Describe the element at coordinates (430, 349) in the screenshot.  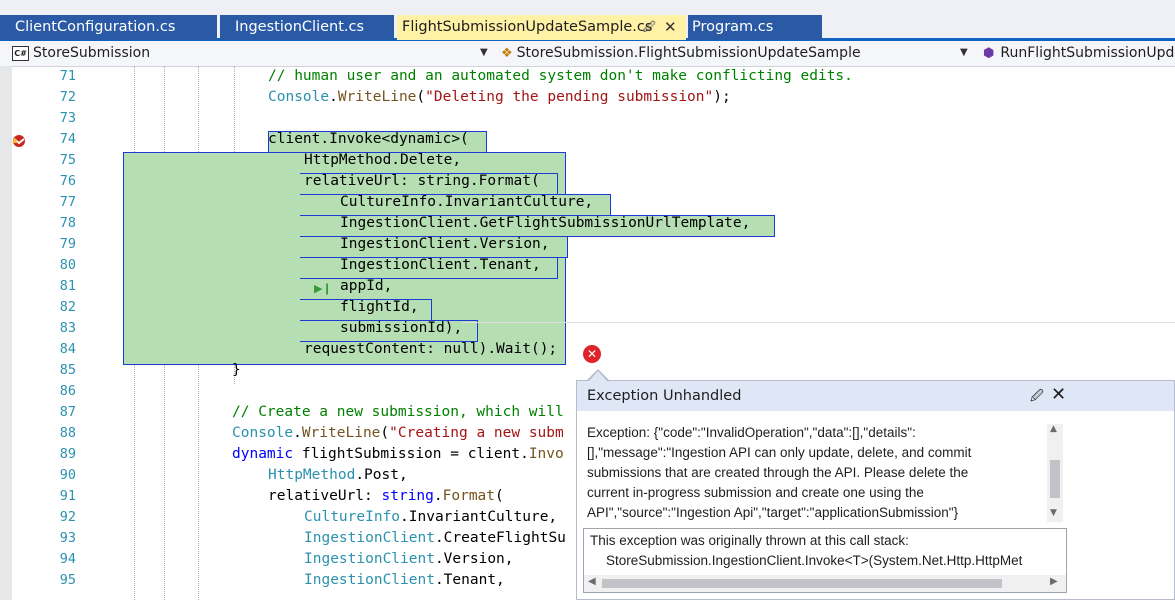
I see `code-line-84: requestContent: null).Wait();` at that location.